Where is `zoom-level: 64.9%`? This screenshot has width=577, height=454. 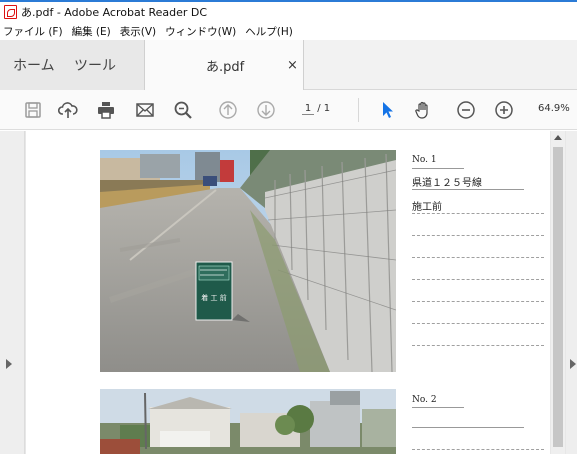 zoom-level: 64.9% is located at coordinates (554, 108).